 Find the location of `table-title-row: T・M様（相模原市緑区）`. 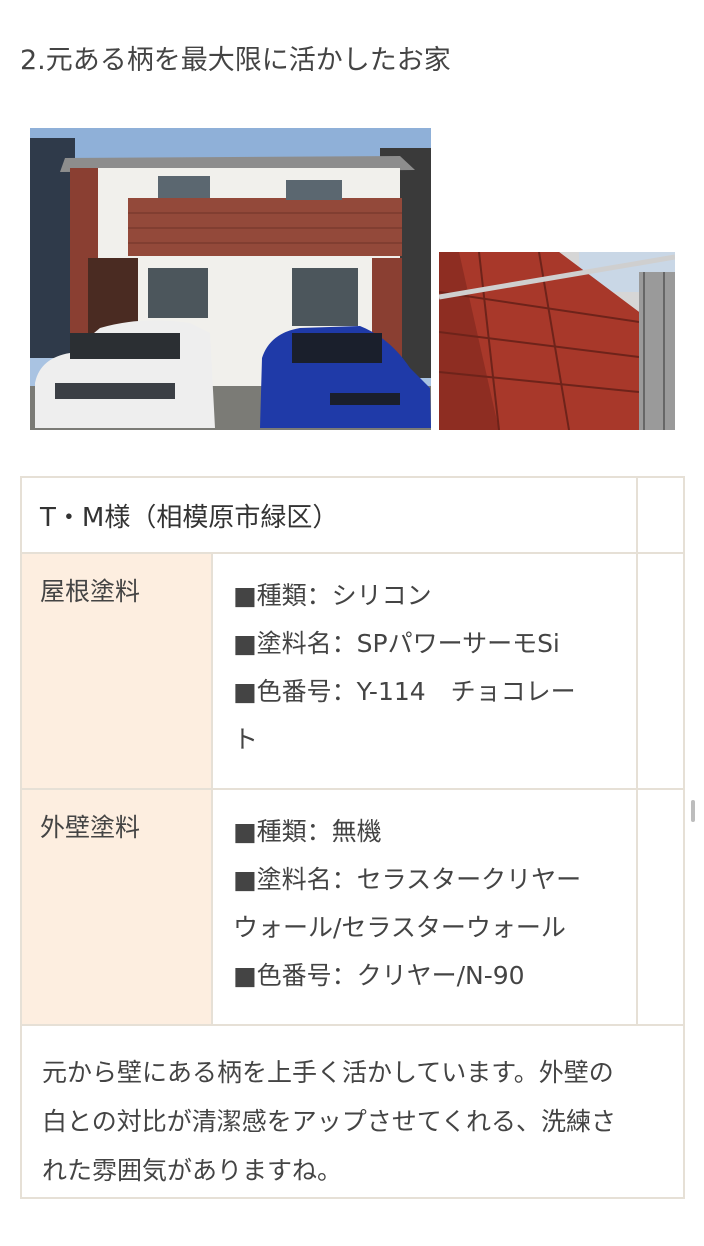

table-title-row: T・M様（相模原市緑区） is located at coordinates (352, 515).